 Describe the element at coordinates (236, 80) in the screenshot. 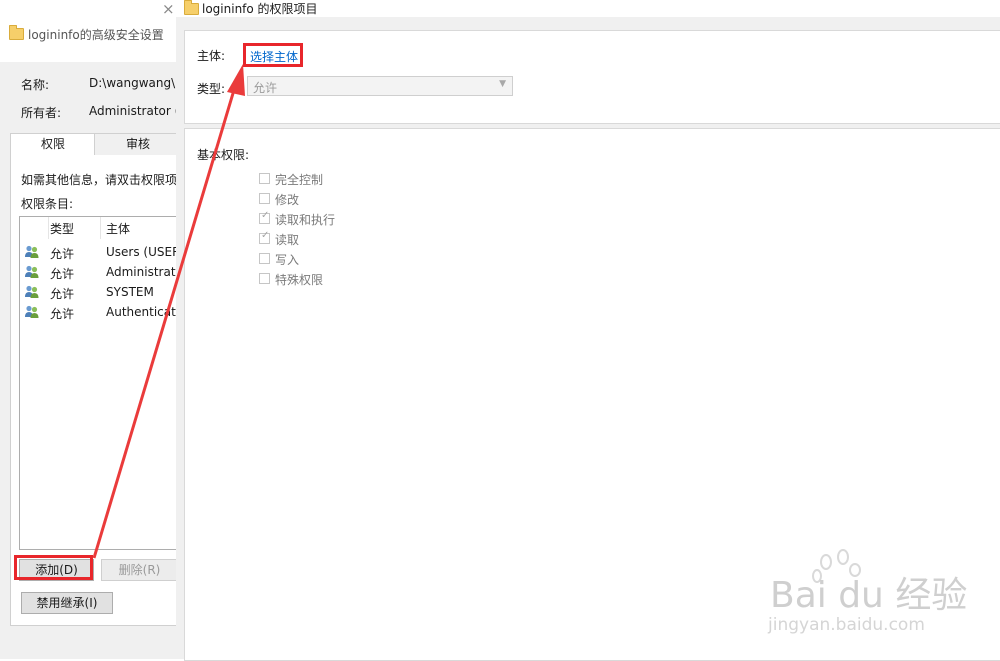

I see `arrow-head` at that location.